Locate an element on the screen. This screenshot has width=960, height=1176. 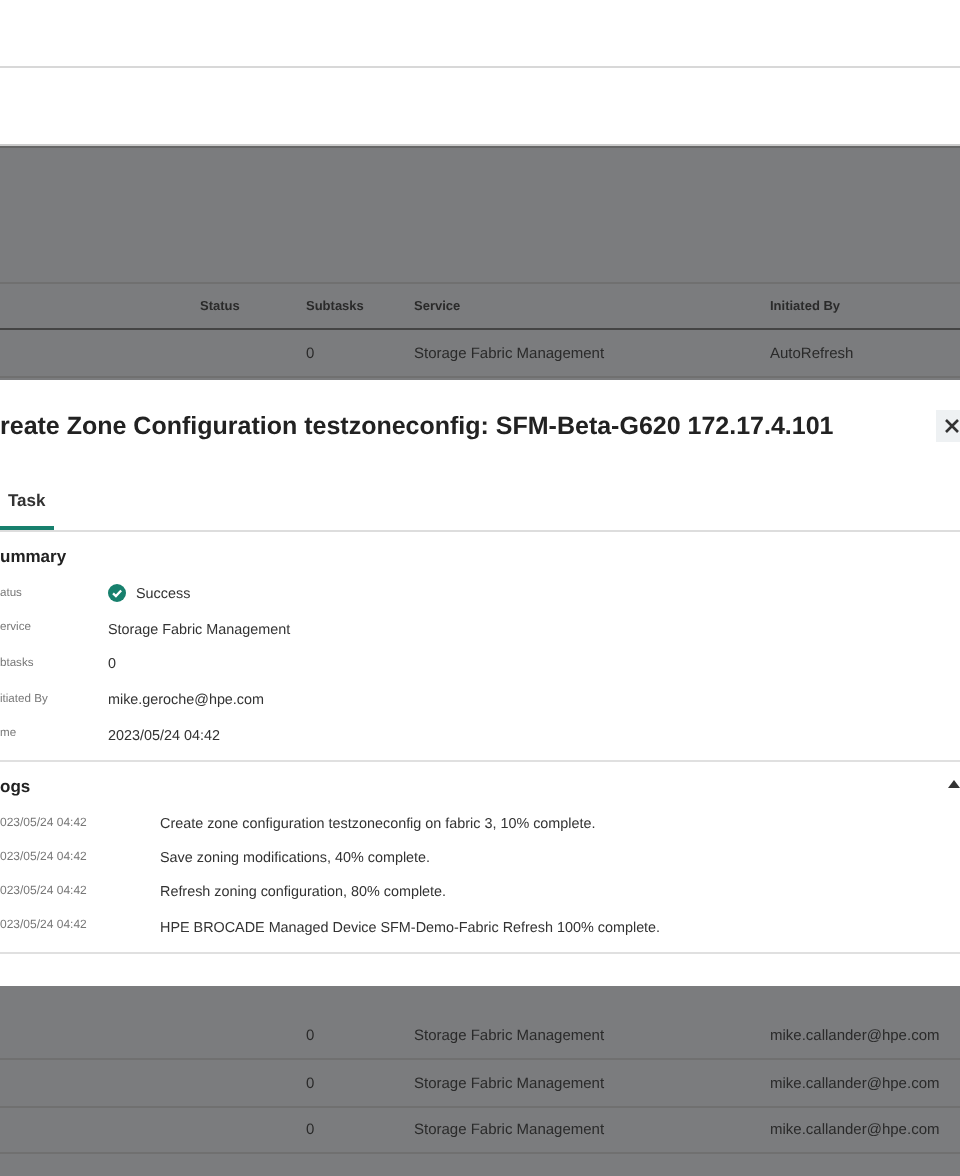
collapse-button is located at coordinates (954, 783).